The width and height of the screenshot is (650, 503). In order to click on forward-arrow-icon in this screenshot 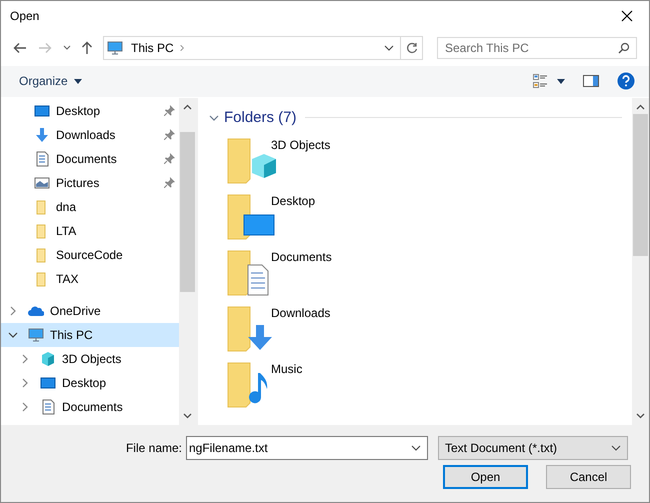, I will do `click(45, 48)`.